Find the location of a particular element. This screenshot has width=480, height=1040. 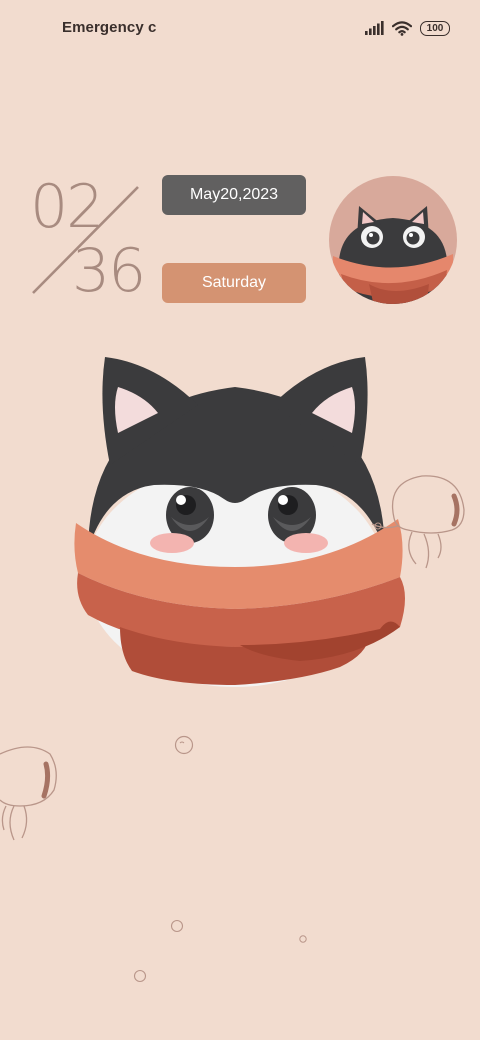

cellular-signal-icon is located at coordinates (374, 28).